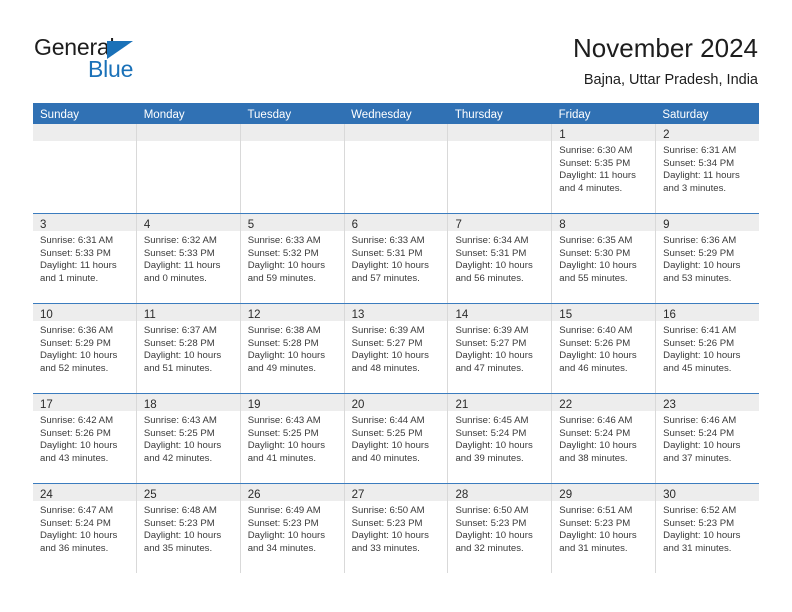 Image resolution: width=792 pixels, height=612 pixels. Describe the element at coordinates (147, 225) in the screenshot. I see `day-number: 4` at that location.